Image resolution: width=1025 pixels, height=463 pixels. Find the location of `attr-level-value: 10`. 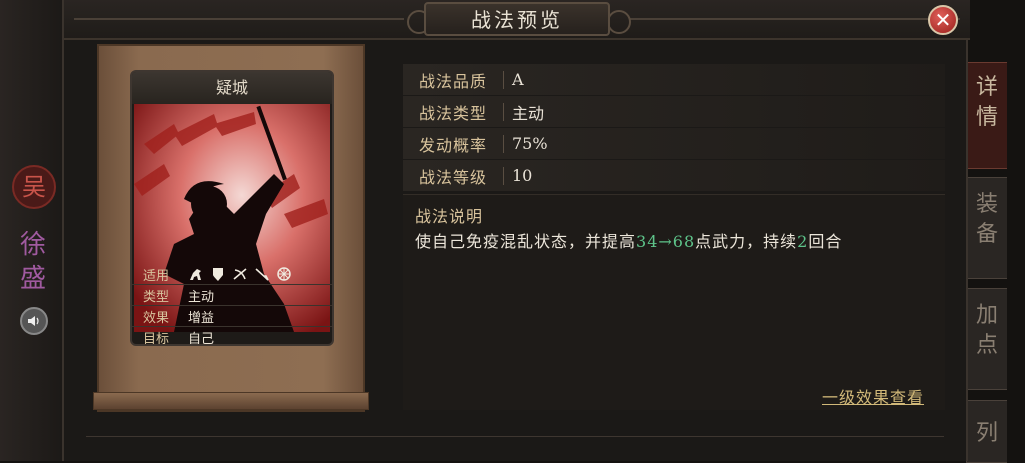

attr-level-value: 10 is located at coordinates (522, 175).